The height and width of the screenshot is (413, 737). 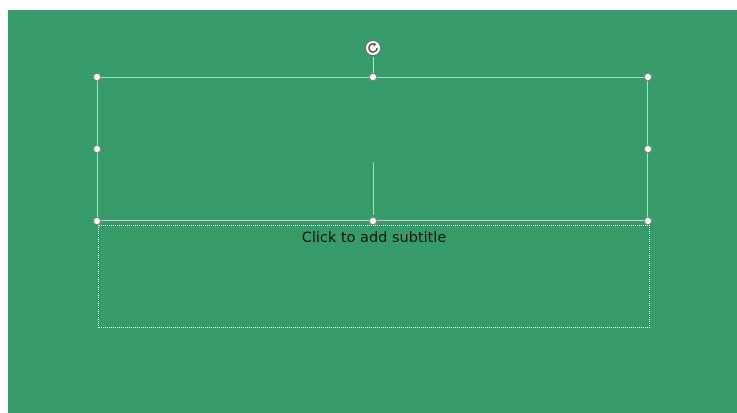 I want to click on resize-handle-bottom-right, so click(x=648, y=221).